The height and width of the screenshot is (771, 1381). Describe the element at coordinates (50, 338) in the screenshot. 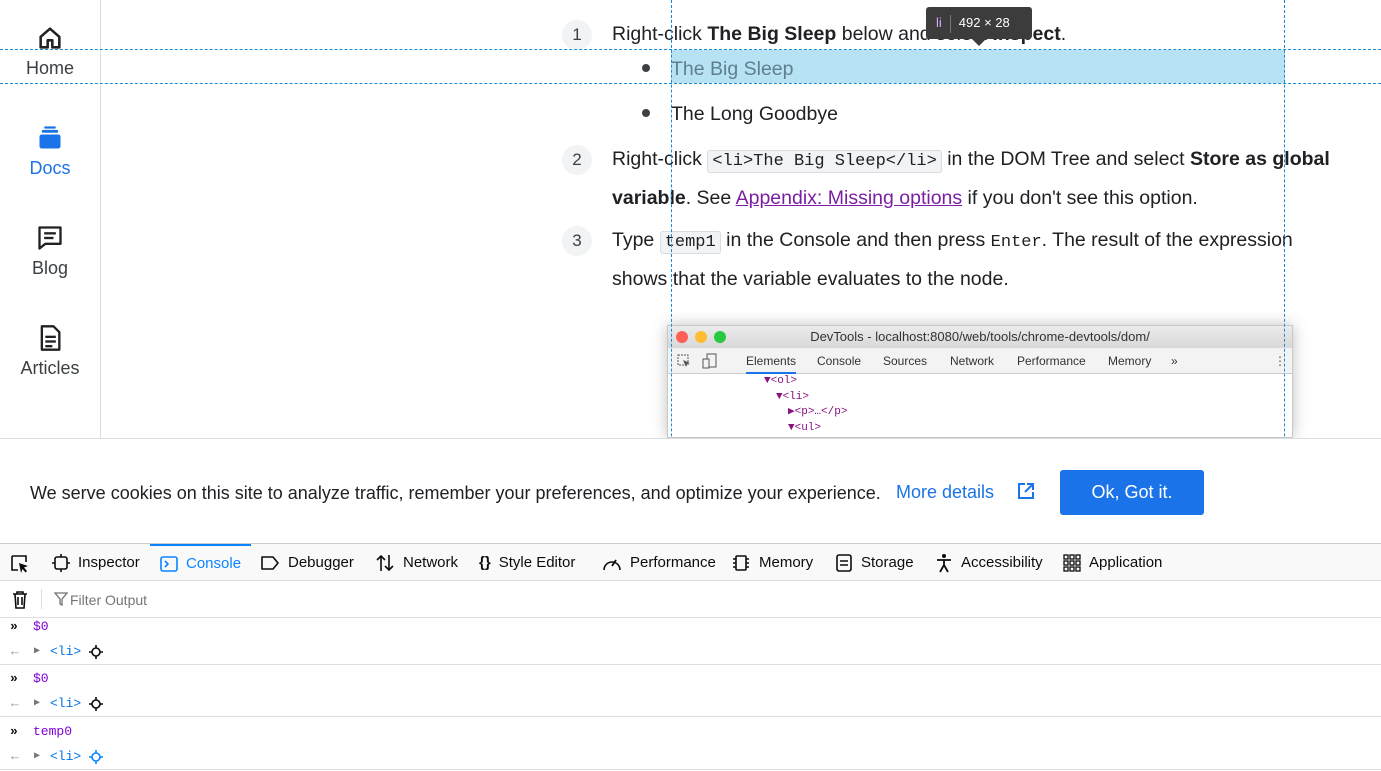

I see `articles-icon` at that location.